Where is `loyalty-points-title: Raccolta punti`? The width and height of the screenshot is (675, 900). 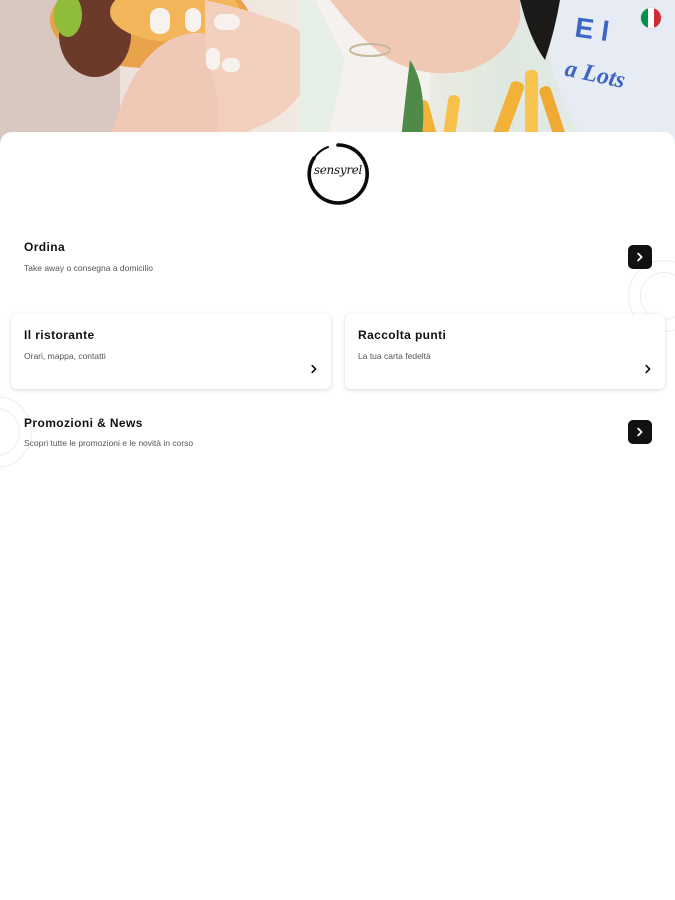
loyalty-points-title: Raccolta punti is located at coordinates (402, 335).